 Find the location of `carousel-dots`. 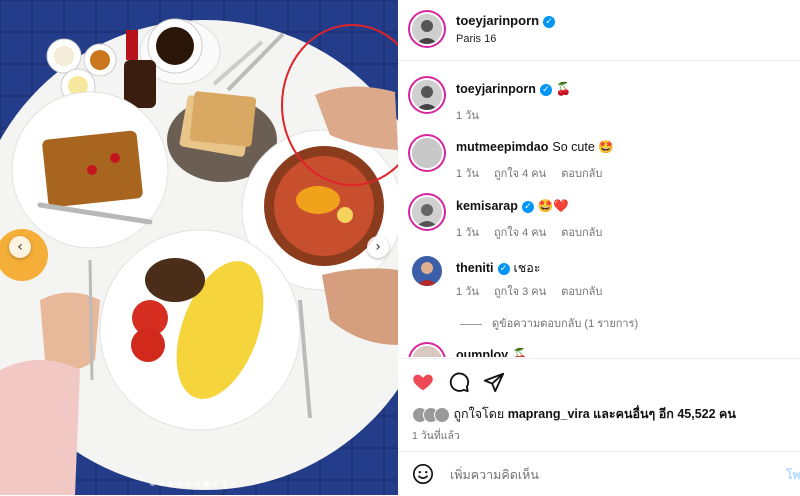

carousel-dots is located at coordinates (193, 483).